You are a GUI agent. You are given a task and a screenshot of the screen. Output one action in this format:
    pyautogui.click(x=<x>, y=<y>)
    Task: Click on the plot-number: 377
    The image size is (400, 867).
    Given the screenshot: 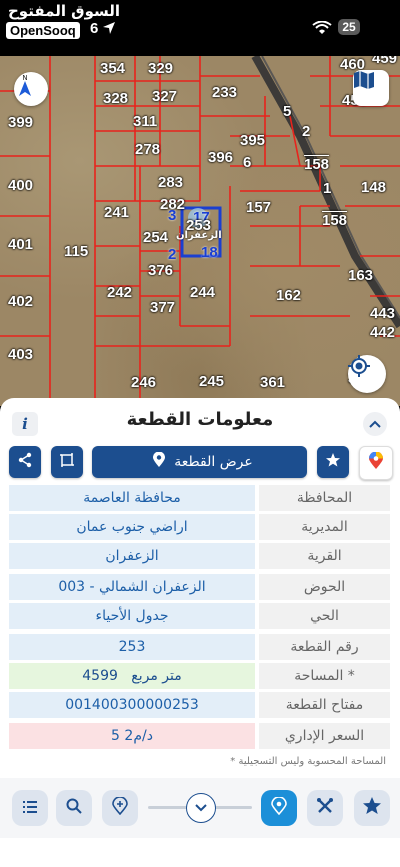 What is the action you would take?
    pyautogui.click(x=162, y=307)
    